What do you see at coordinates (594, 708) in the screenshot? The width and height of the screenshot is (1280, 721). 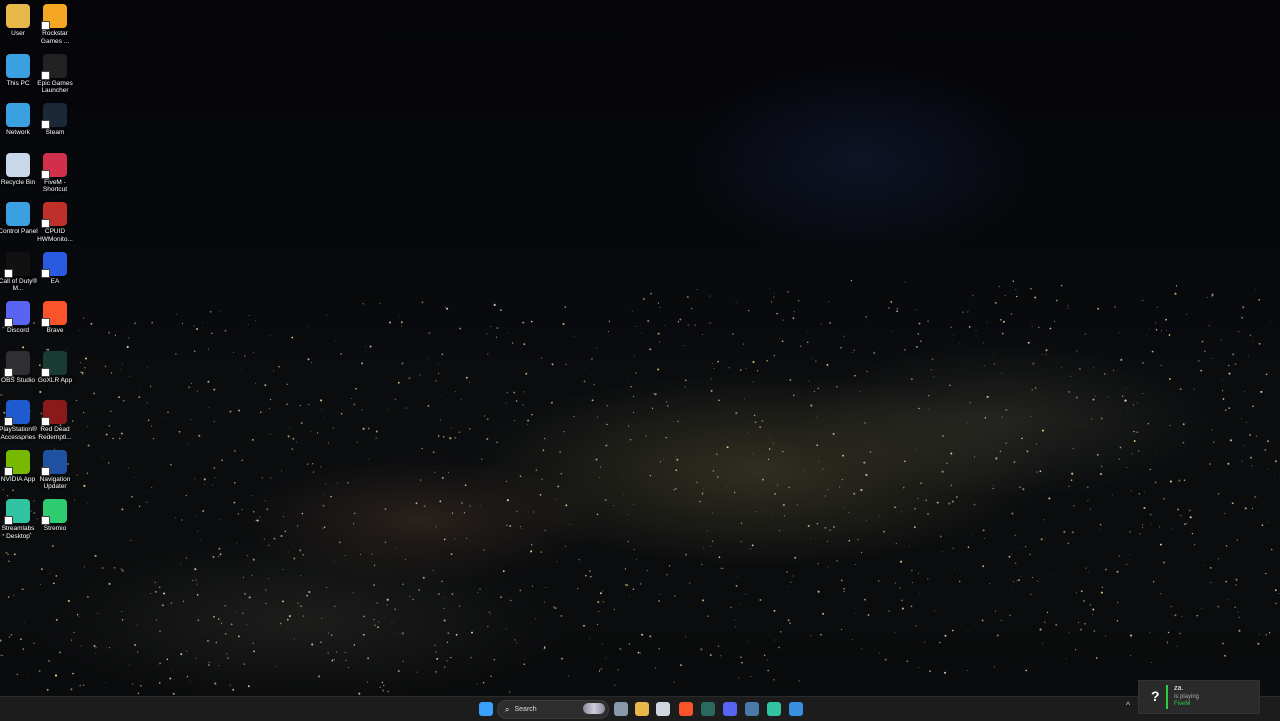 I see `search-highlight-image` at bounding box center [594, 708].